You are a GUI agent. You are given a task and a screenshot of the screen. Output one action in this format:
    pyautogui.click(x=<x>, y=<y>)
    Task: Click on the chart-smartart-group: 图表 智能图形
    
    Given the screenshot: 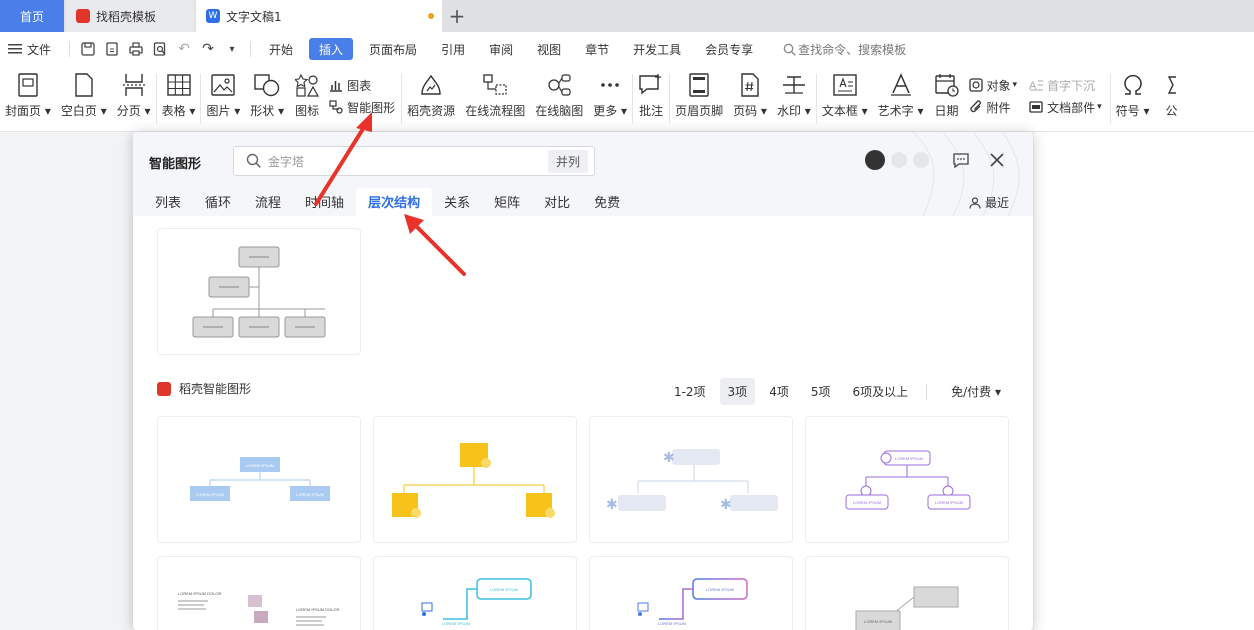 What is the action you would take?
    pyautogui.click(x=363, y=92)
    